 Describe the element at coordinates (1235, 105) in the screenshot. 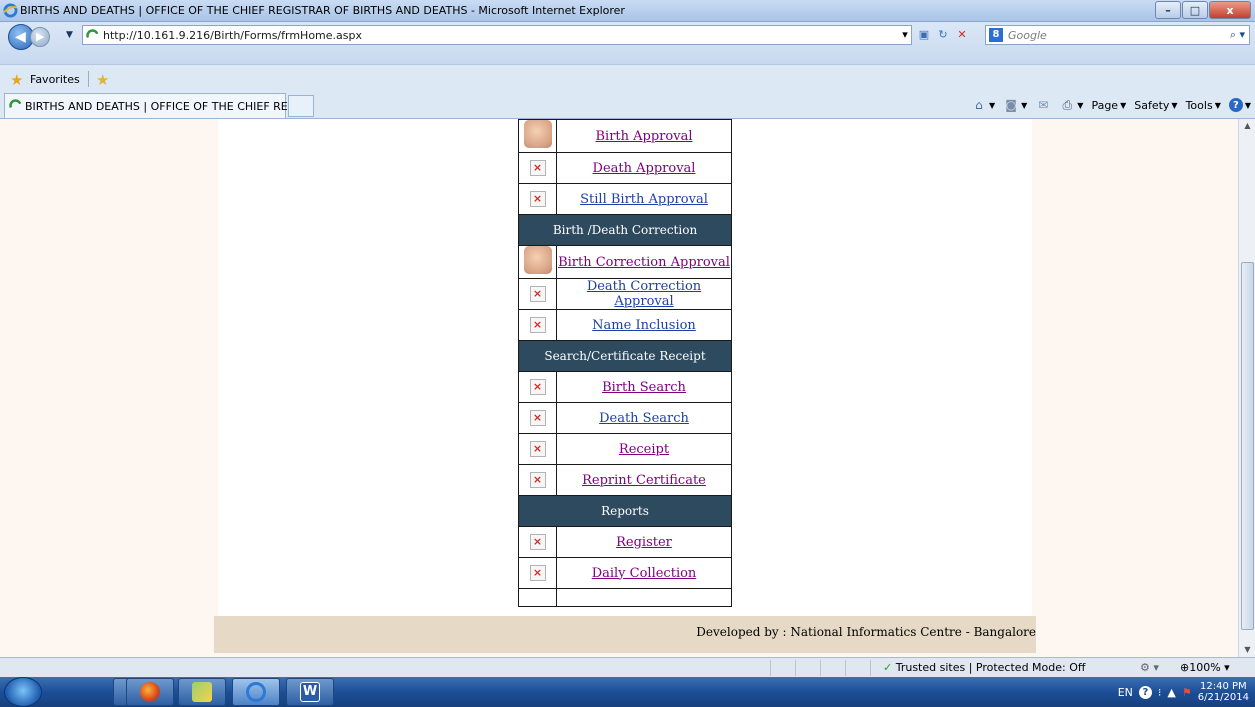

I see `help-icon: ?` at that location.